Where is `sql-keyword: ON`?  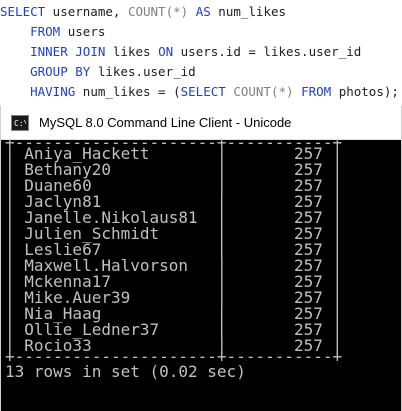
sql-keyword: ON is located at coordinates (166, 51).